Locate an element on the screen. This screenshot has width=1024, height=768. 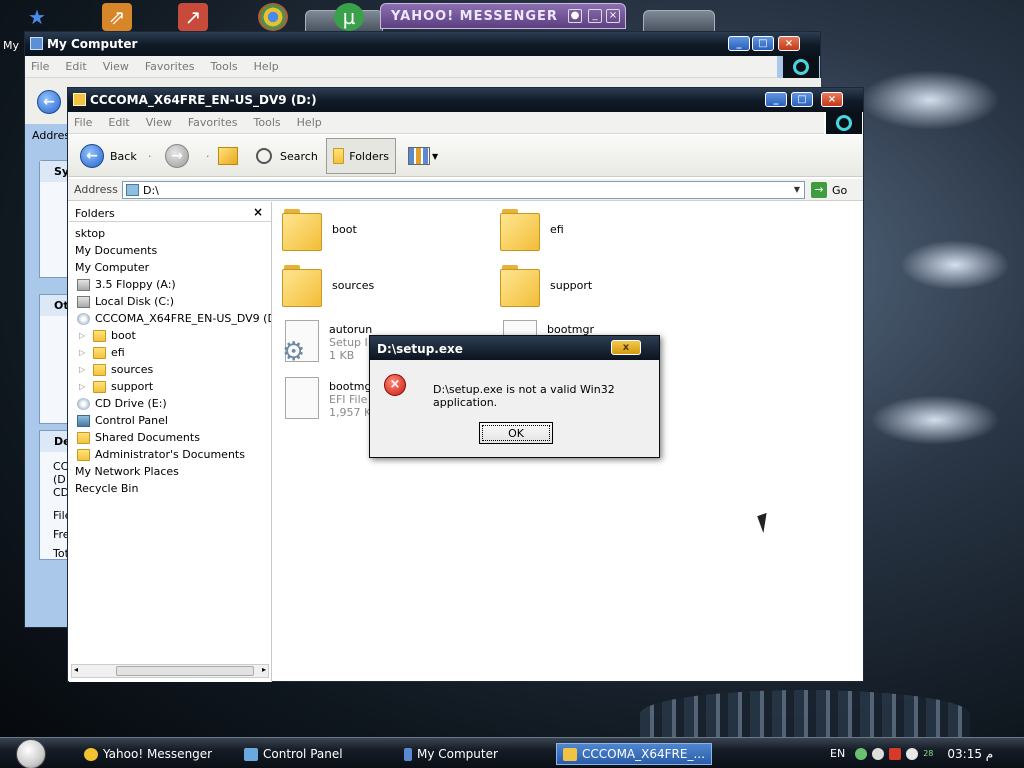
scrollbar-thumb is located at coordinates (185, 671).